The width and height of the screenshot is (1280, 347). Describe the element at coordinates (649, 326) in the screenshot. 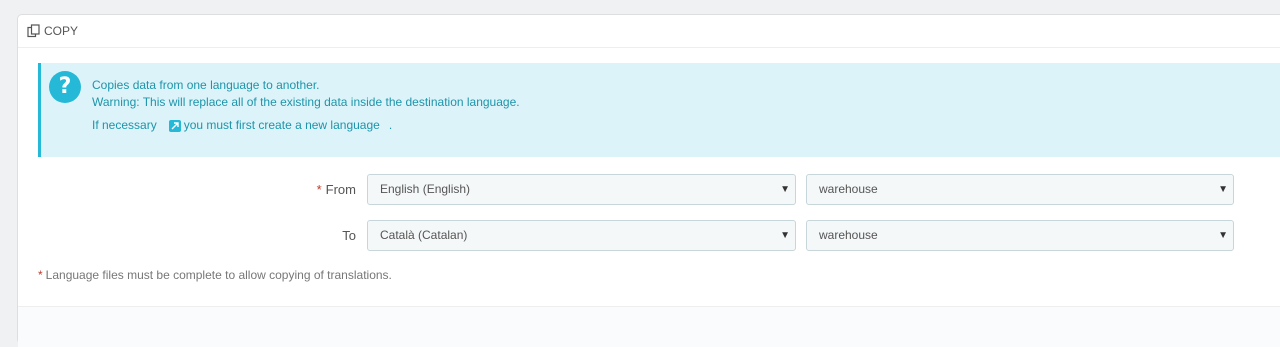

I see `panel-footer` at that location.